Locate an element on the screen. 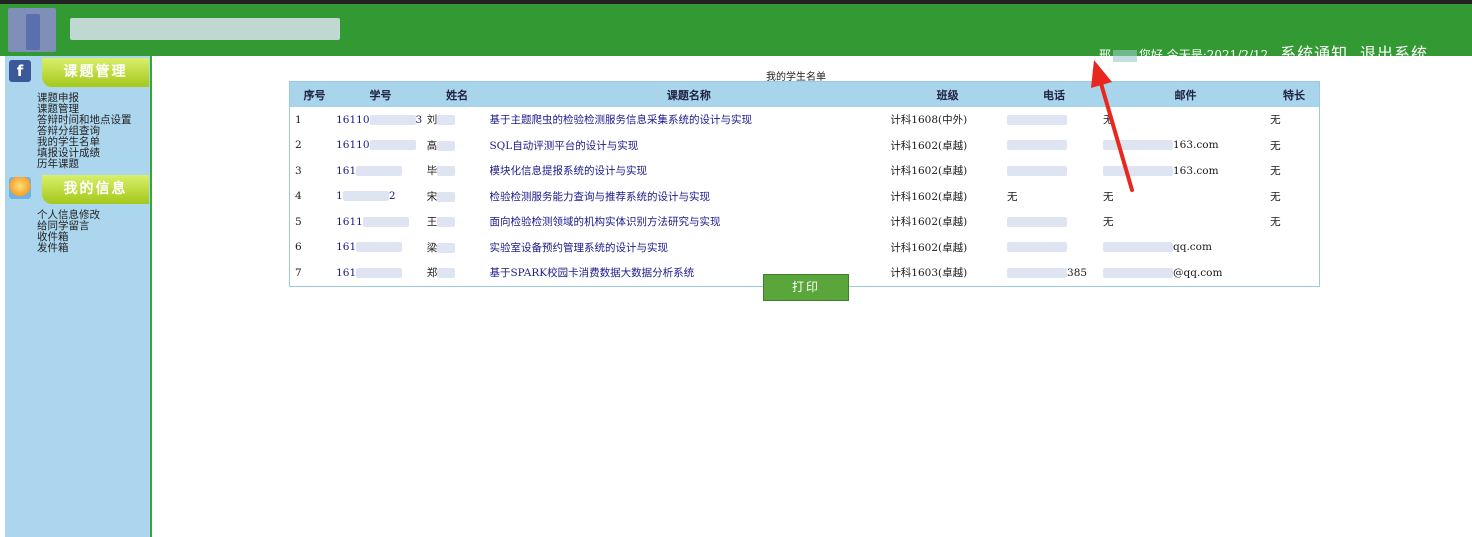 The width and height of the screenshot is (1472, 537). cell-name: 刘 is located at coordinates (457, 120).